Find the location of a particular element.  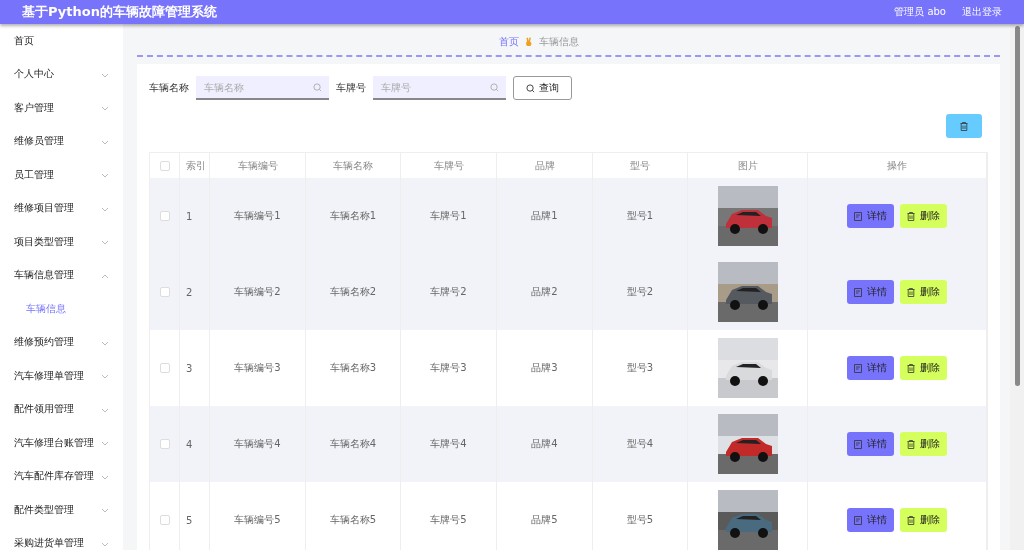

query-button: 查询 is located at coordinates (542, 88).